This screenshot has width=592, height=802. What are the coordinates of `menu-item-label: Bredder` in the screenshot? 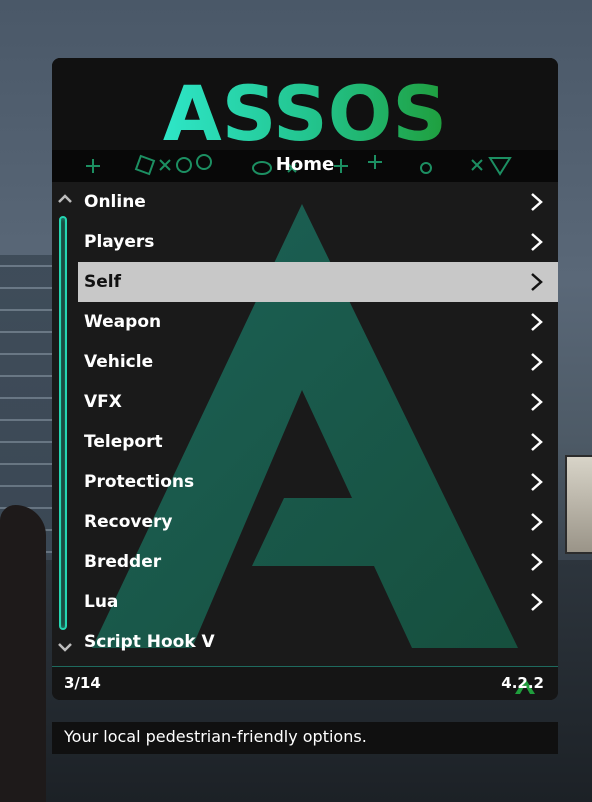 It's located at (123, 562).